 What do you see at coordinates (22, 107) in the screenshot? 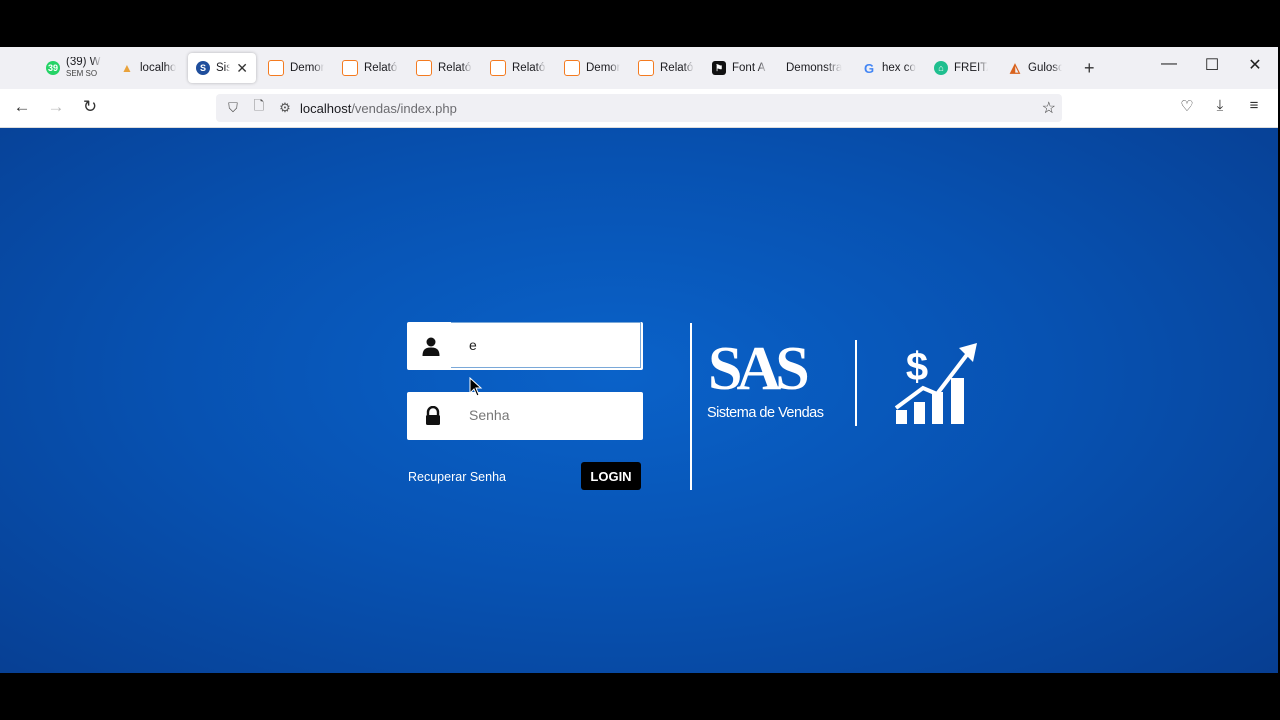
I see `back-arrow-icon: ←` at bounding box center [22, 107].